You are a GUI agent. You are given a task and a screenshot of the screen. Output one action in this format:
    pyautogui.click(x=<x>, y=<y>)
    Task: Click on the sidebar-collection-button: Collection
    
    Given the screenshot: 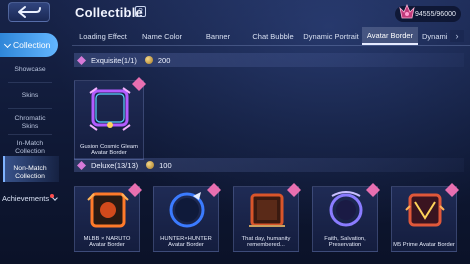 What is the action you would take?
    pyautogui.click(x=29, y=45)
    